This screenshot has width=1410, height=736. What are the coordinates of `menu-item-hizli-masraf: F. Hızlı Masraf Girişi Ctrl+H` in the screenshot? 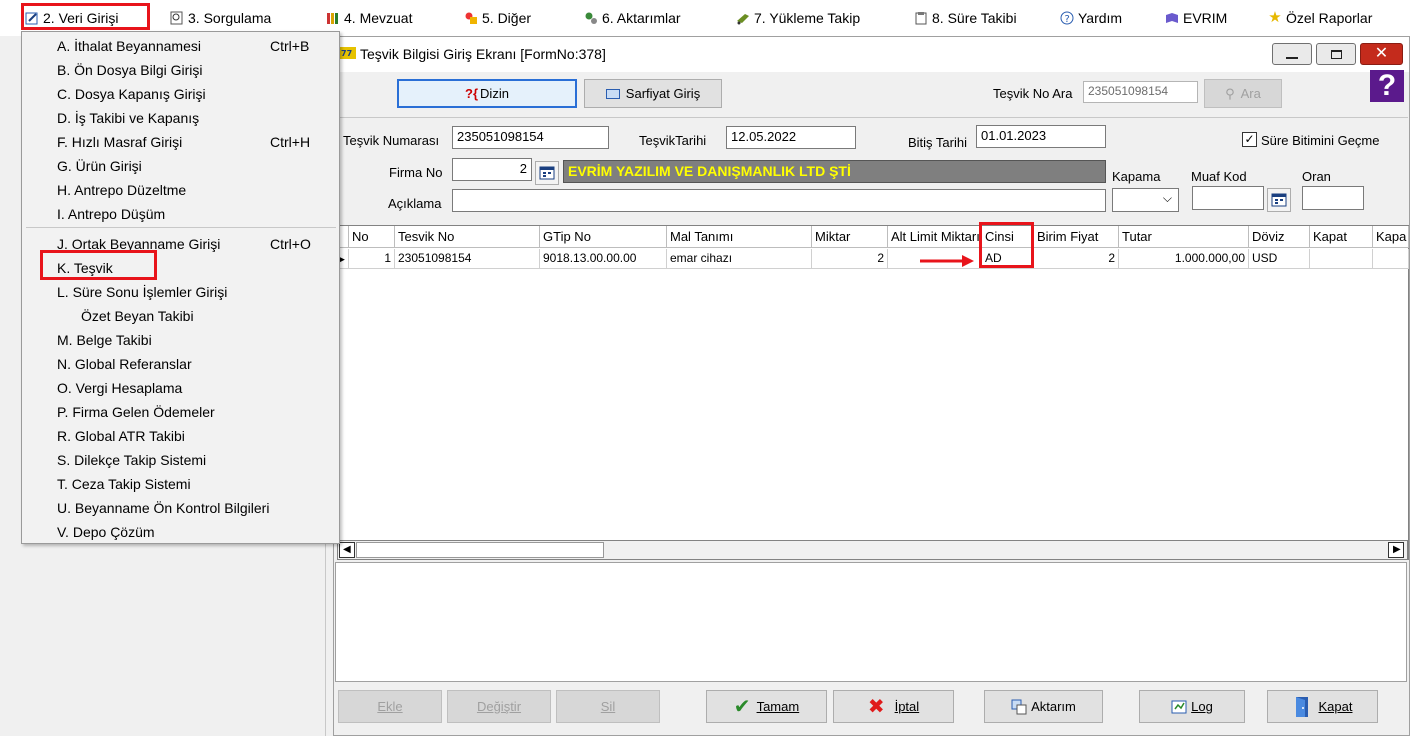 It's located at (180, 142).